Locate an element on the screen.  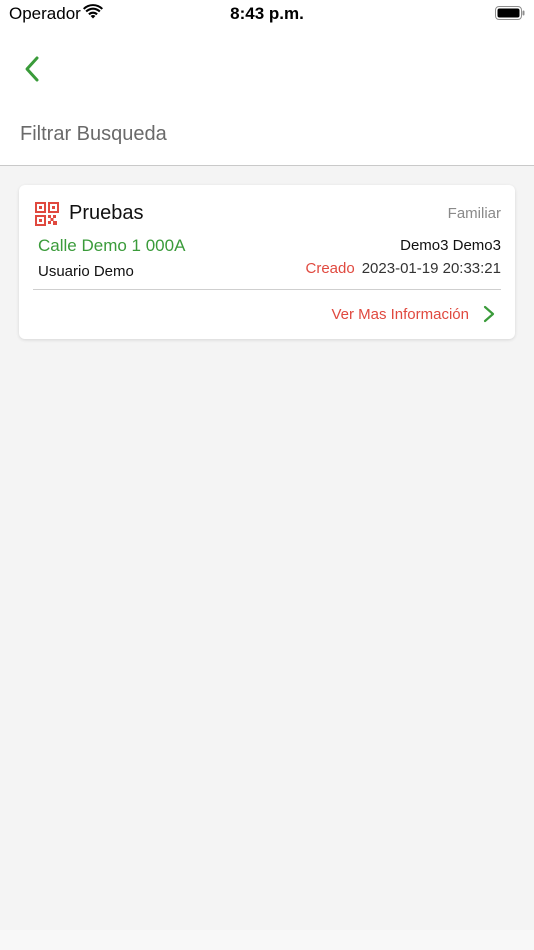
more-info-link: Ver Mas Información is located at coordinates (413, 314).